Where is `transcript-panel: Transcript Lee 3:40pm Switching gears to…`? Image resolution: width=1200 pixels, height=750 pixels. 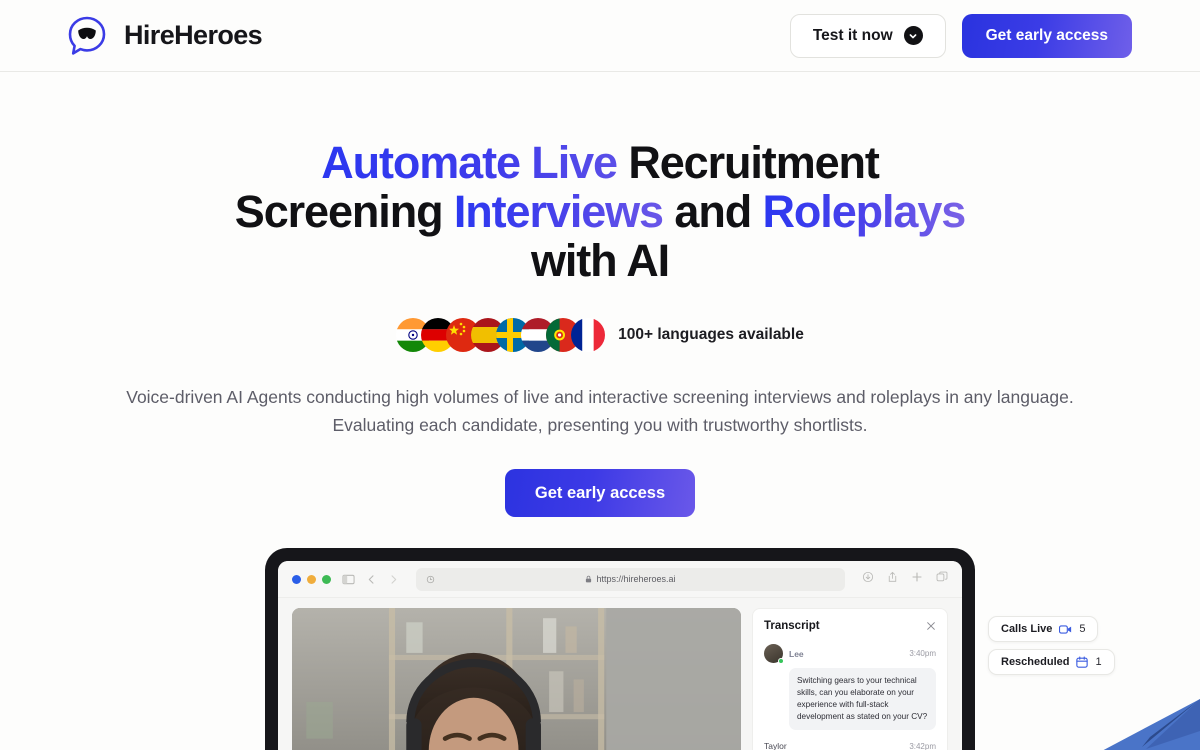 transcript-panel: Transcript Lee 3:40pm Switching gears to… is located at coordinates (850, 679).